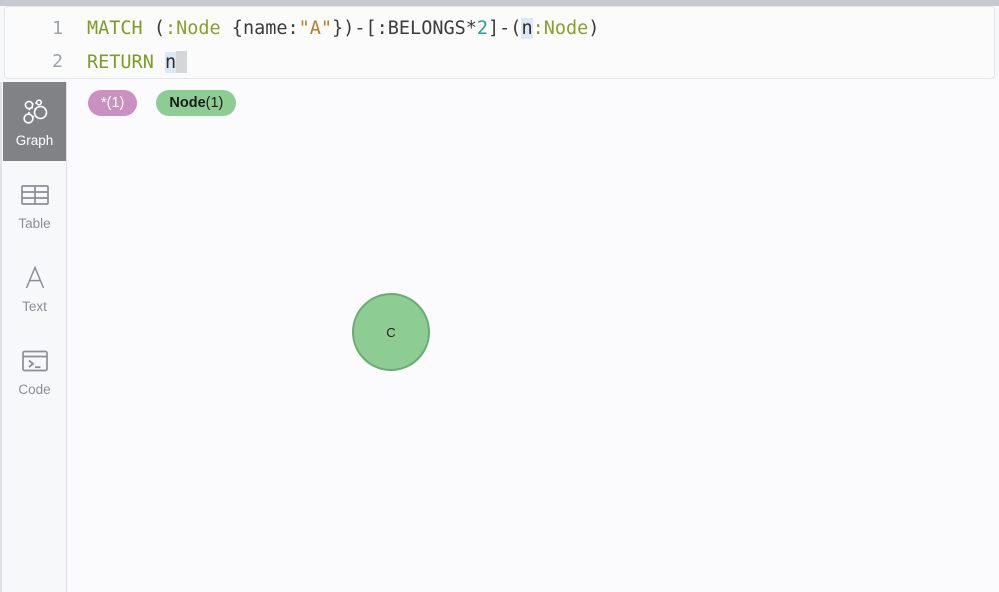 The height and width of the screenshot is (592, 999). Describe the element at coordinates (35, 278) in the screenshot. I see `text-icon` at that location.